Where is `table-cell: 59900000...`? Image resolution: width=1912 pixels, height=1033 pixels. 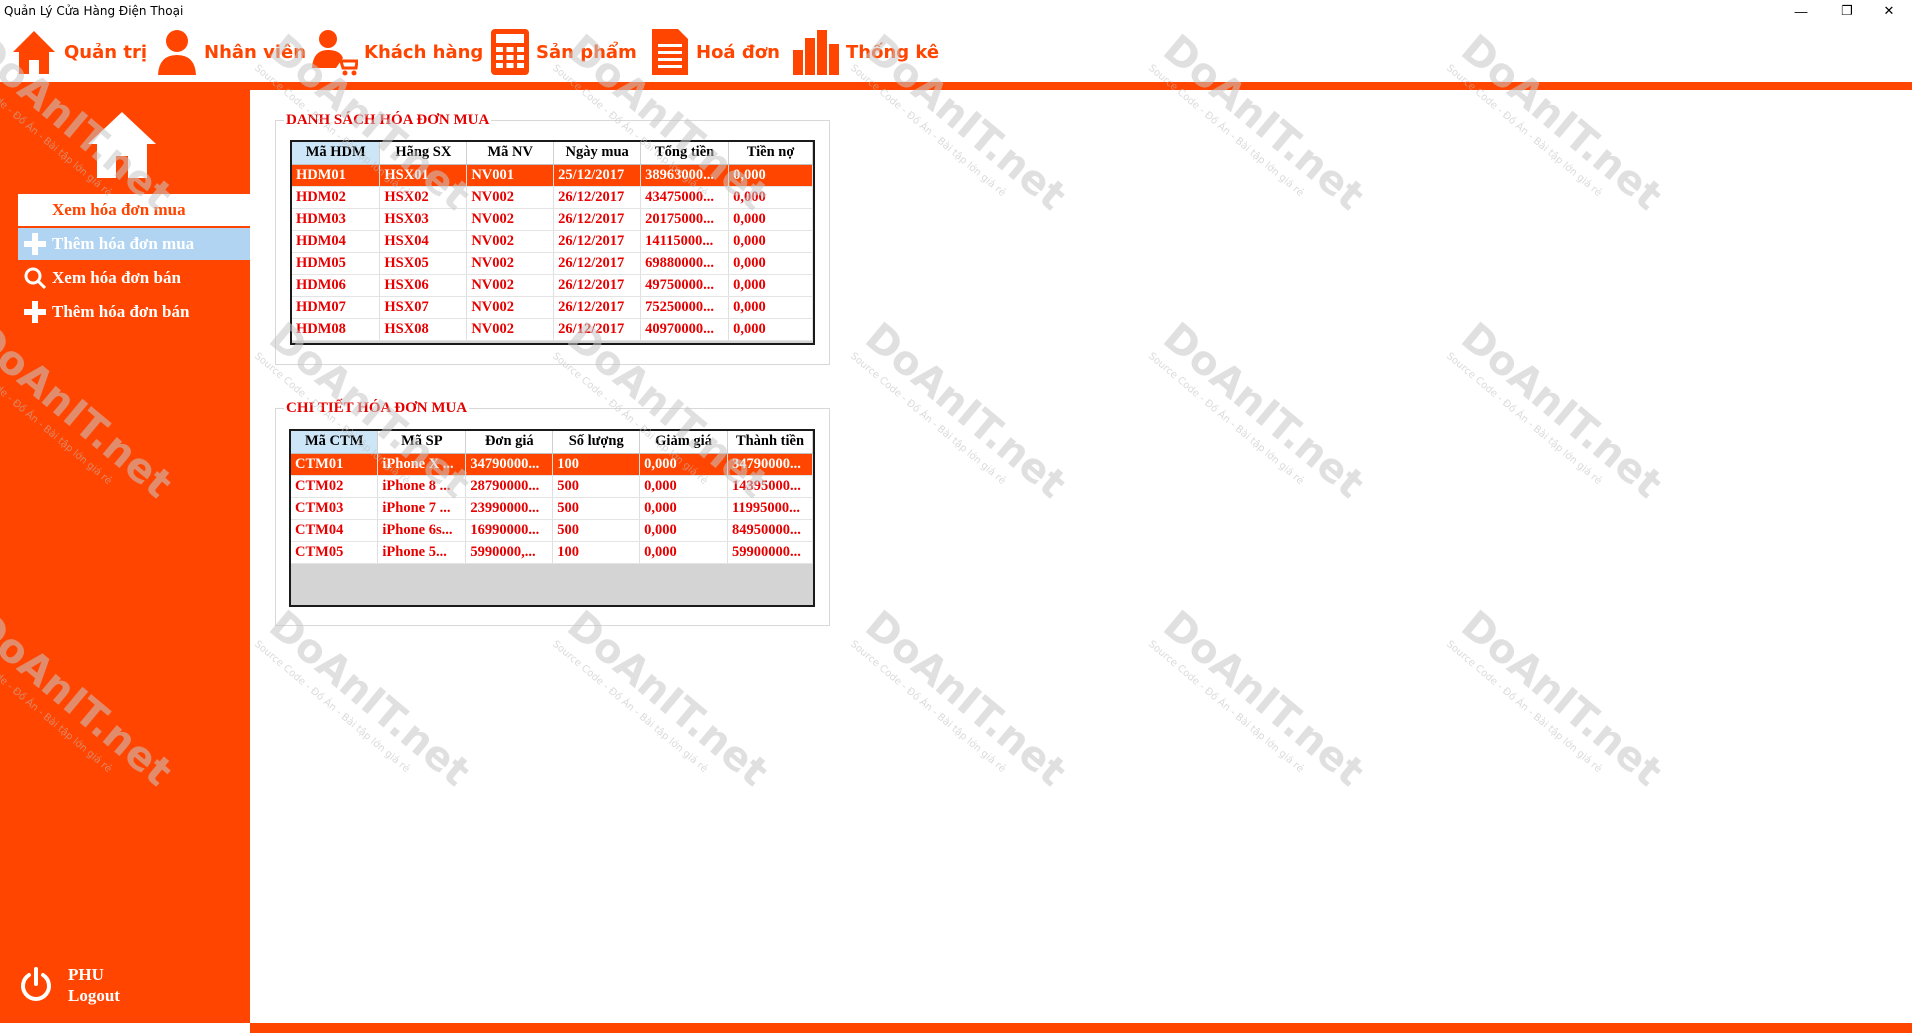
table-cell: 59900000... is located at coordinates (770, 552).